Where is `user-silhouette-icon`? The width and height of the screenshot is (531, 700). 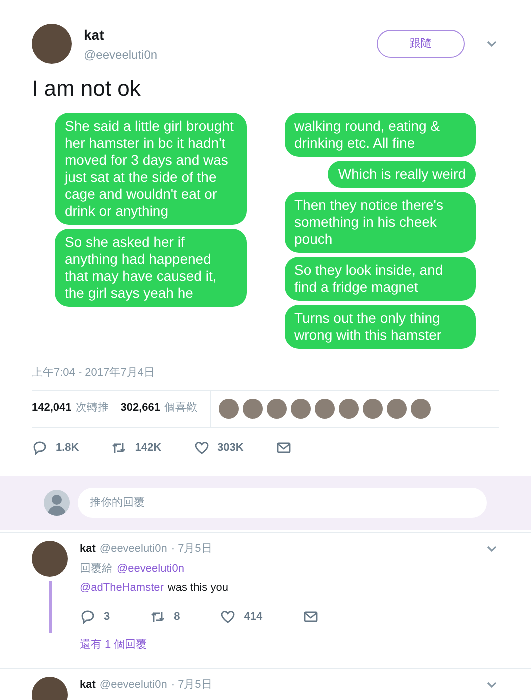
user-silhouette-icon is located at coordinates (57, 503).